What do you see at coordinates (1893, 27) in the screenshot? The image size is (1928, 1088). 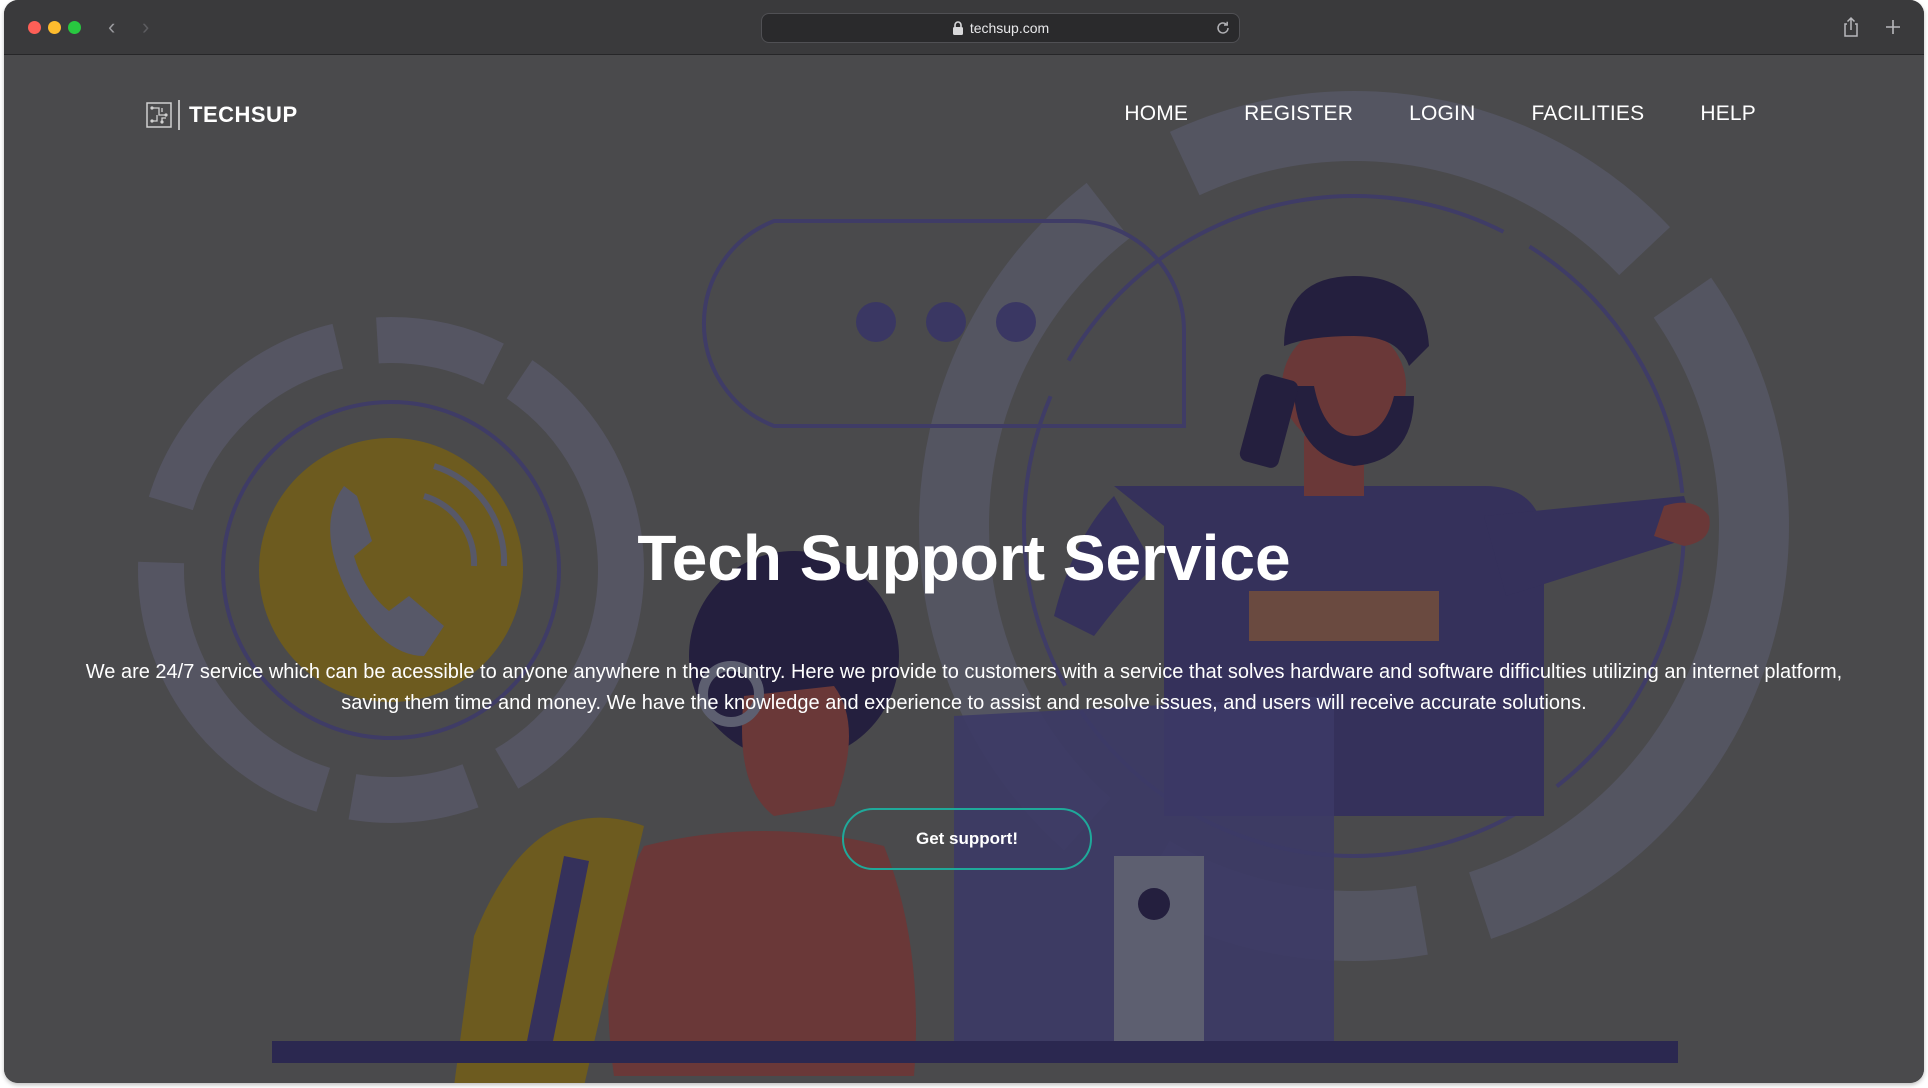 I see `new-tab-icon` at bounding box center [1893, 27].